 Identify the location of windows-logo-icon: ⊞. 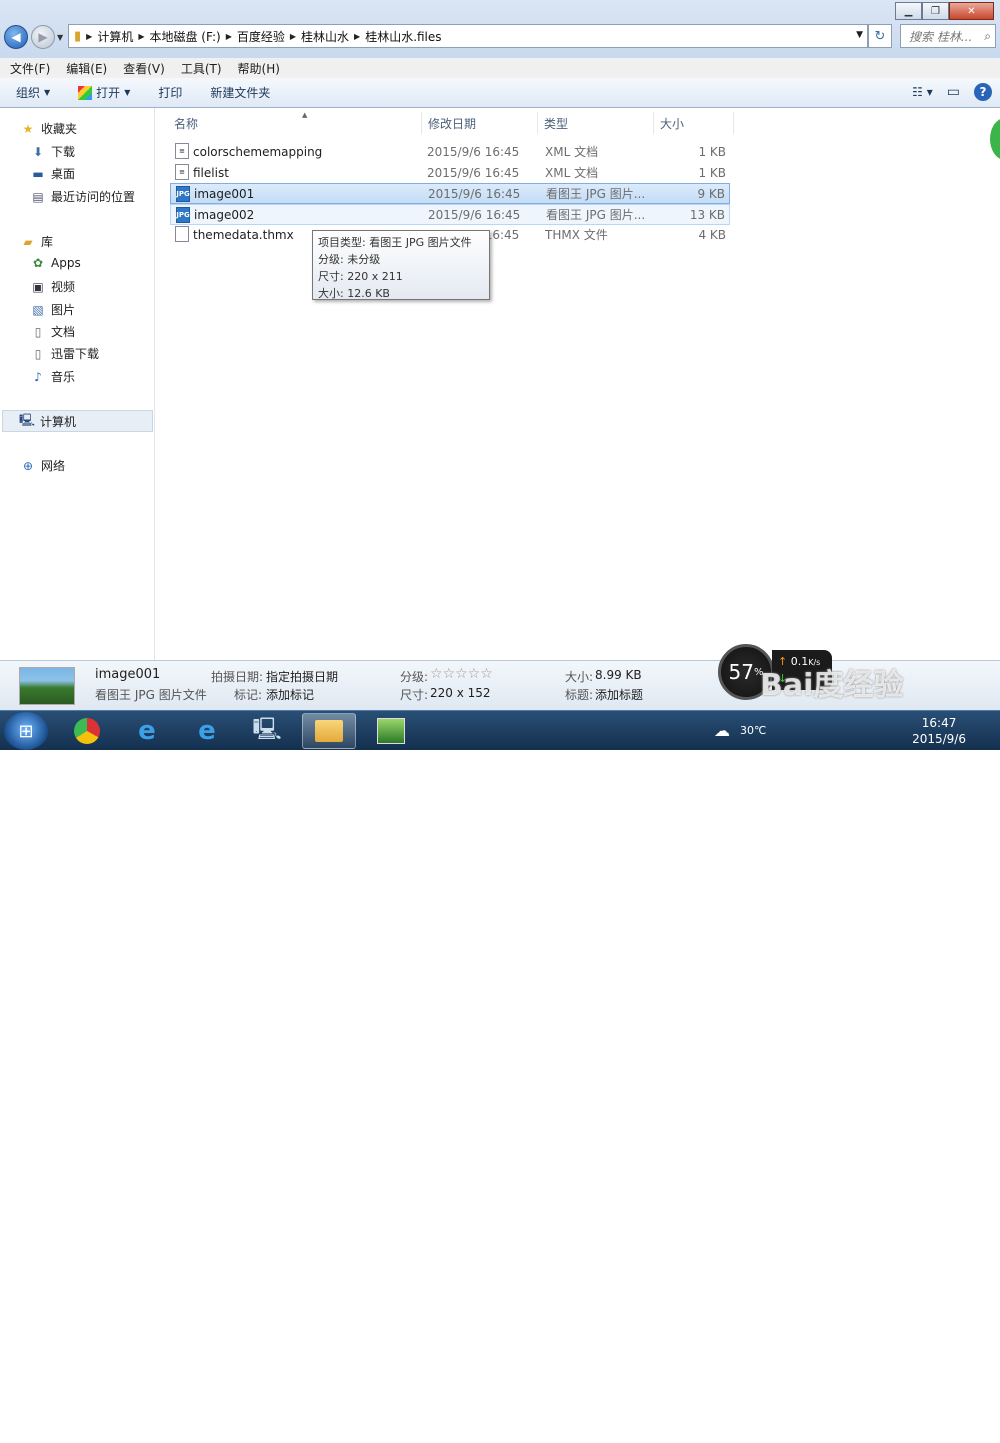
(26, 731).